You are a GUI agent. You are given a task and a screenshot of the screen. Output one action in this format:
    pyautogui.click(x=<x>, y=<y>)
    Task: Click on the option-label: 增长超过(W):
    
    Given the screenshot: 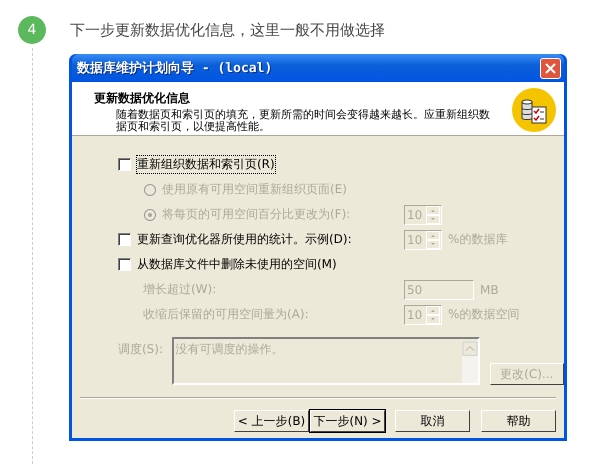 What is the action you would take?
    pyautogui.click(x=179, y=289)
    